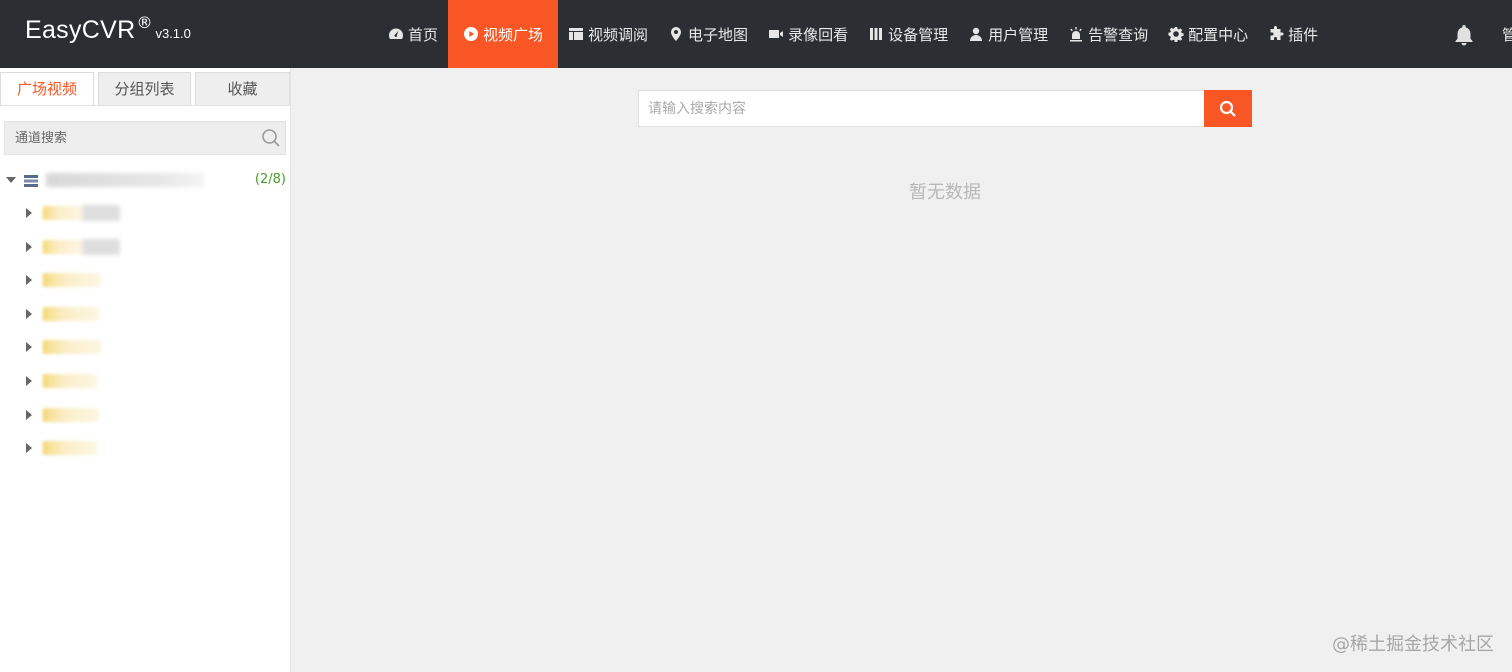 This screenshot has width=1512, height=672. Describe the element at coordinates (1276, 34) in the screenshot. I see `puzzle-icon` at that location.